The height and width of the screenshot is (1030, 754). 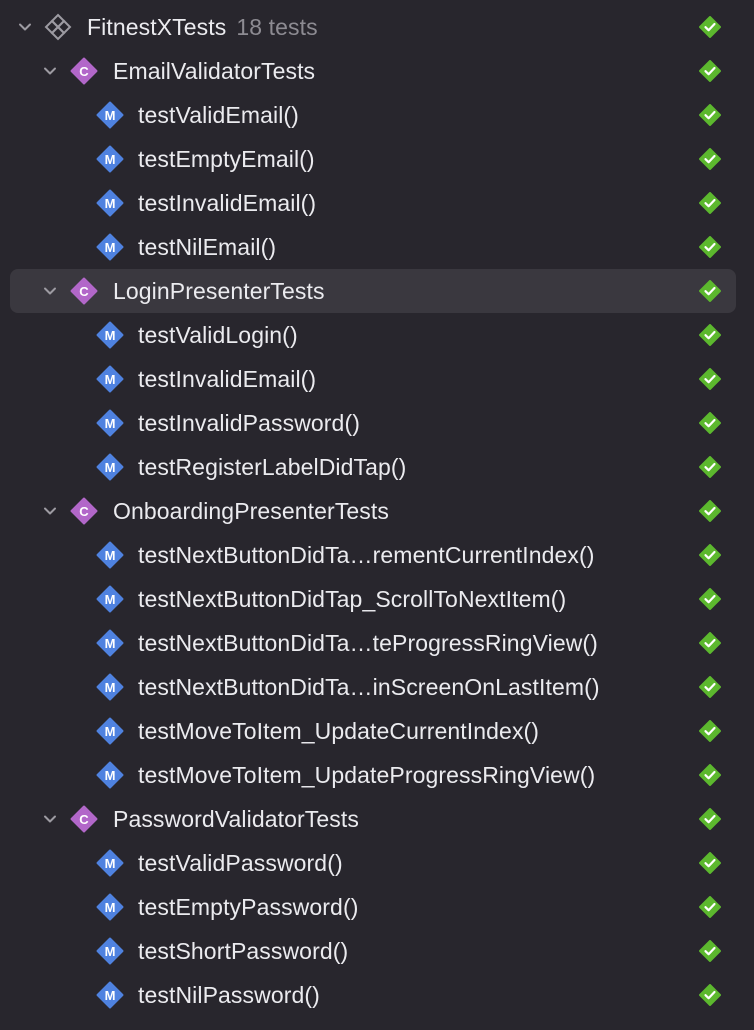 What do you see at coordinates (377, 819) in the screenshot?
I see `test-suite-row: C PasswordValidatorTests` at bounding box center [377, 819].